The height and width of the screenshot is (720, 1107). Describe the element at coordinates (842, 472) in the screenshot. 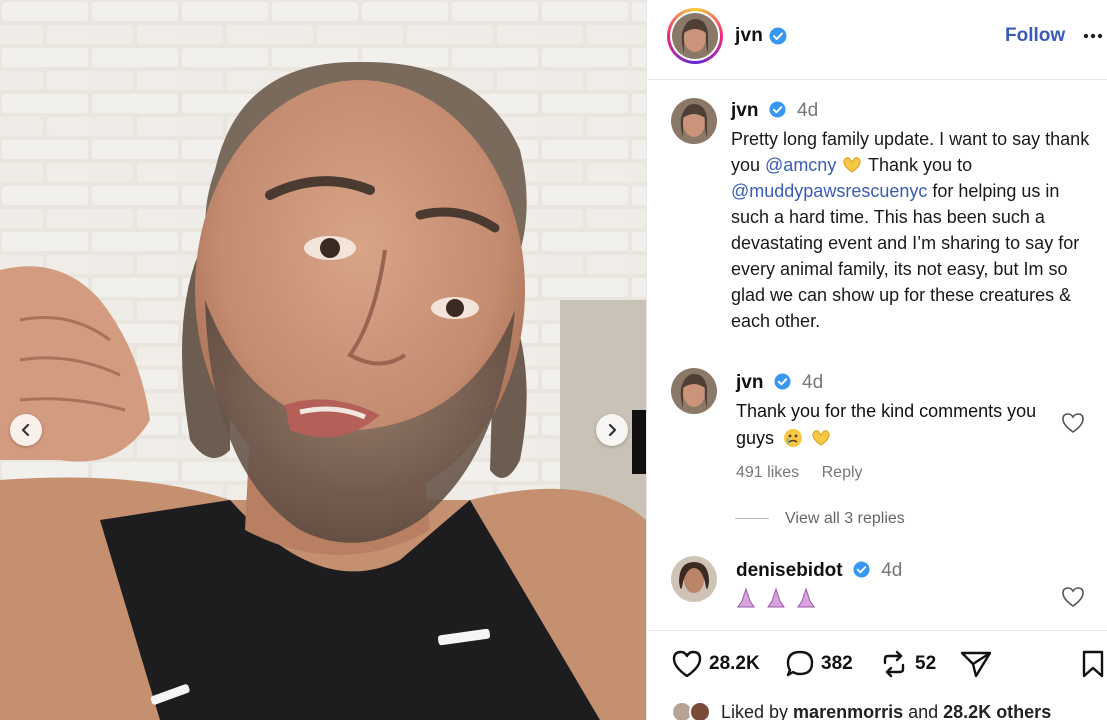

I see `reply-button: Reply` at that location.